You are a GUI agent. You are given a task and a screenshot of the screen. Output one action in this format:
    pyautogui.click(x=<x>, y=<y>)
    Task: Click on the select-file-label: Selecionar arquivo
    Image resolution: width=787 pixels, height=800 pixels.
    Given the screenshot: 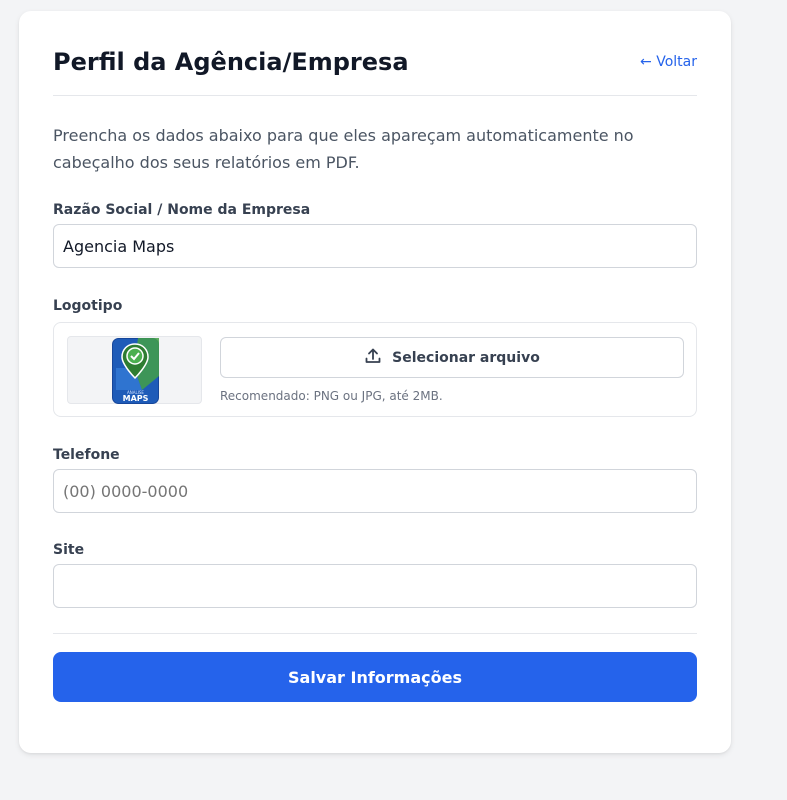 What is the action you would take?
    pyautogui.click(x=466, y=357)
    